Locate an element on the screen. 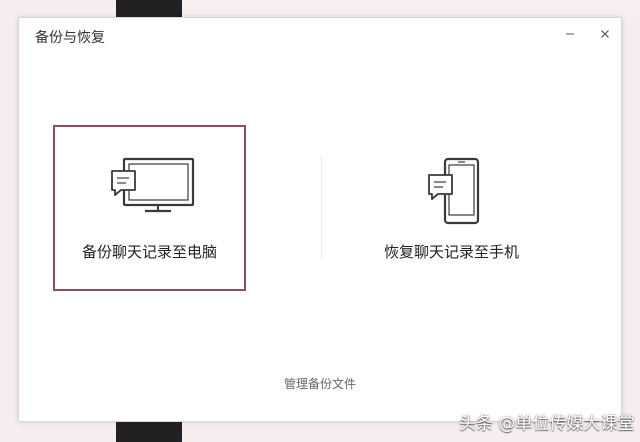 Image resolution: width=640 pixels, height=442 pixels. restore-to-phone-option: 恢复聊天记录至手机 is located at coordinates (451, 208).